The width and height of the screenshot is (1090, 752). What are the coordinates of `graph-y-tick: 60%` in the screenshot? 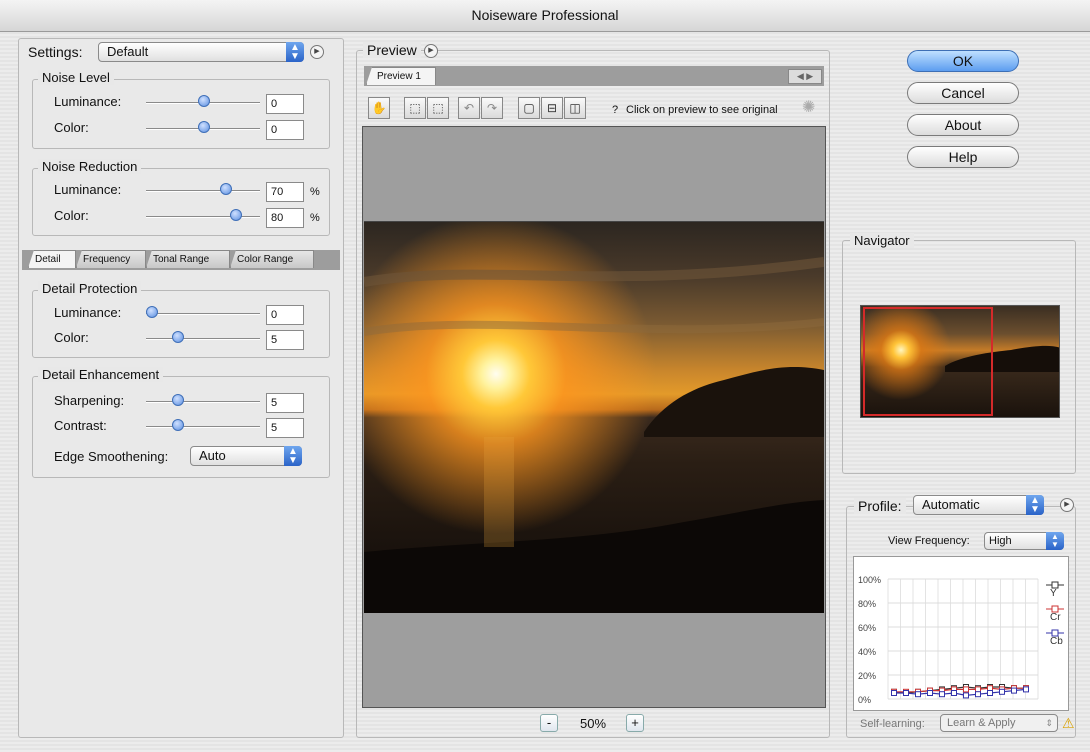 It's located at (867, 628).